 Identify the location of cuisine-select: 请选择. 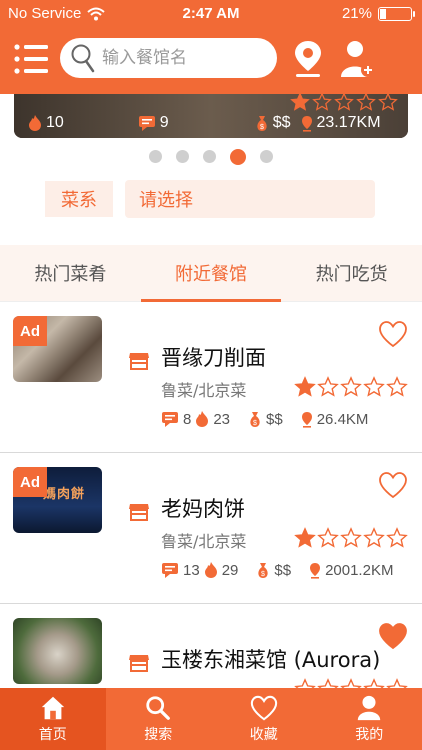
(250, 199).